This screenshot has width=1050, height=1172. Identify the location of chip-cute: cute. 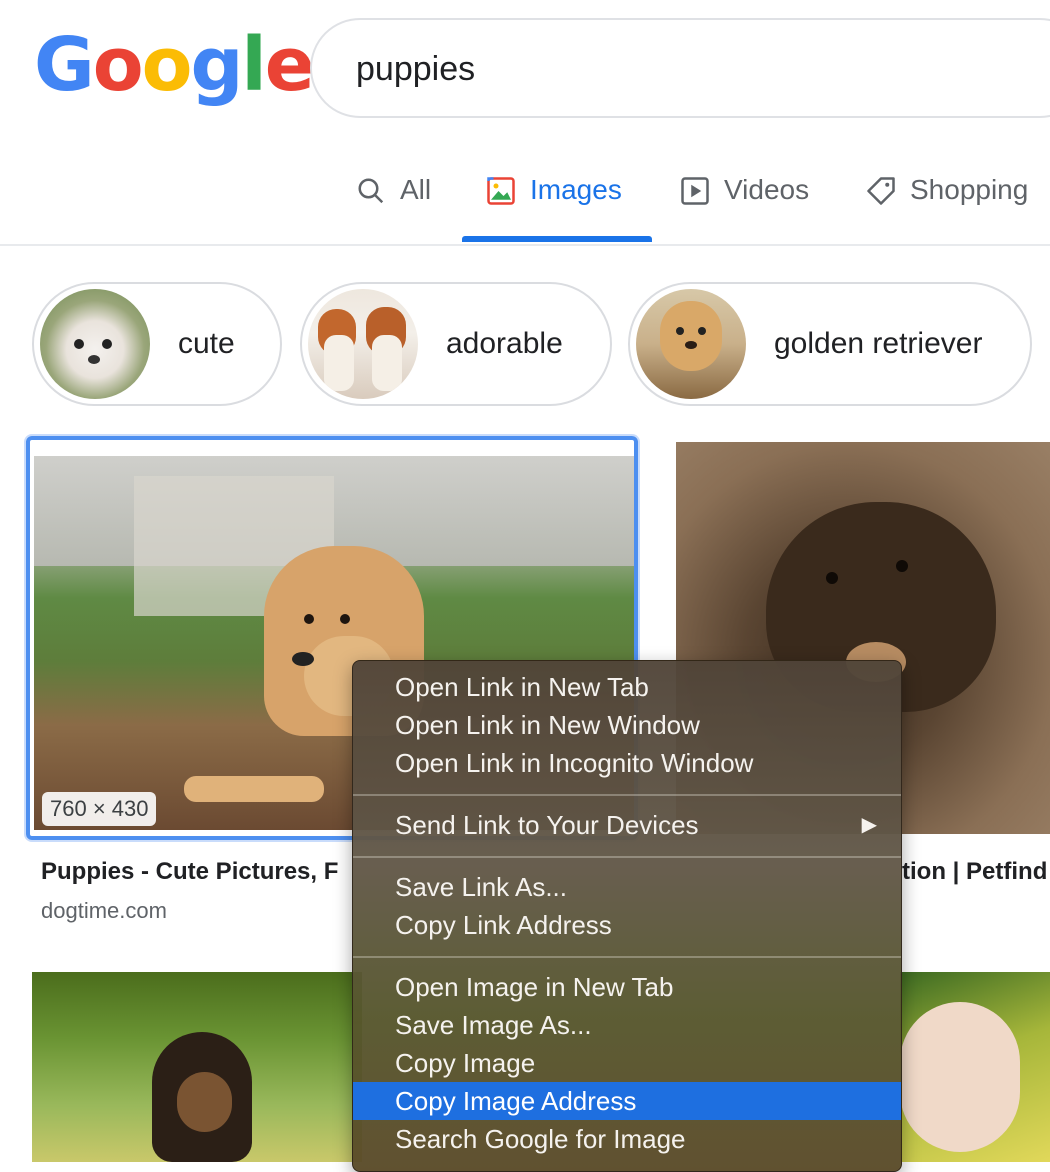
(157, 344).